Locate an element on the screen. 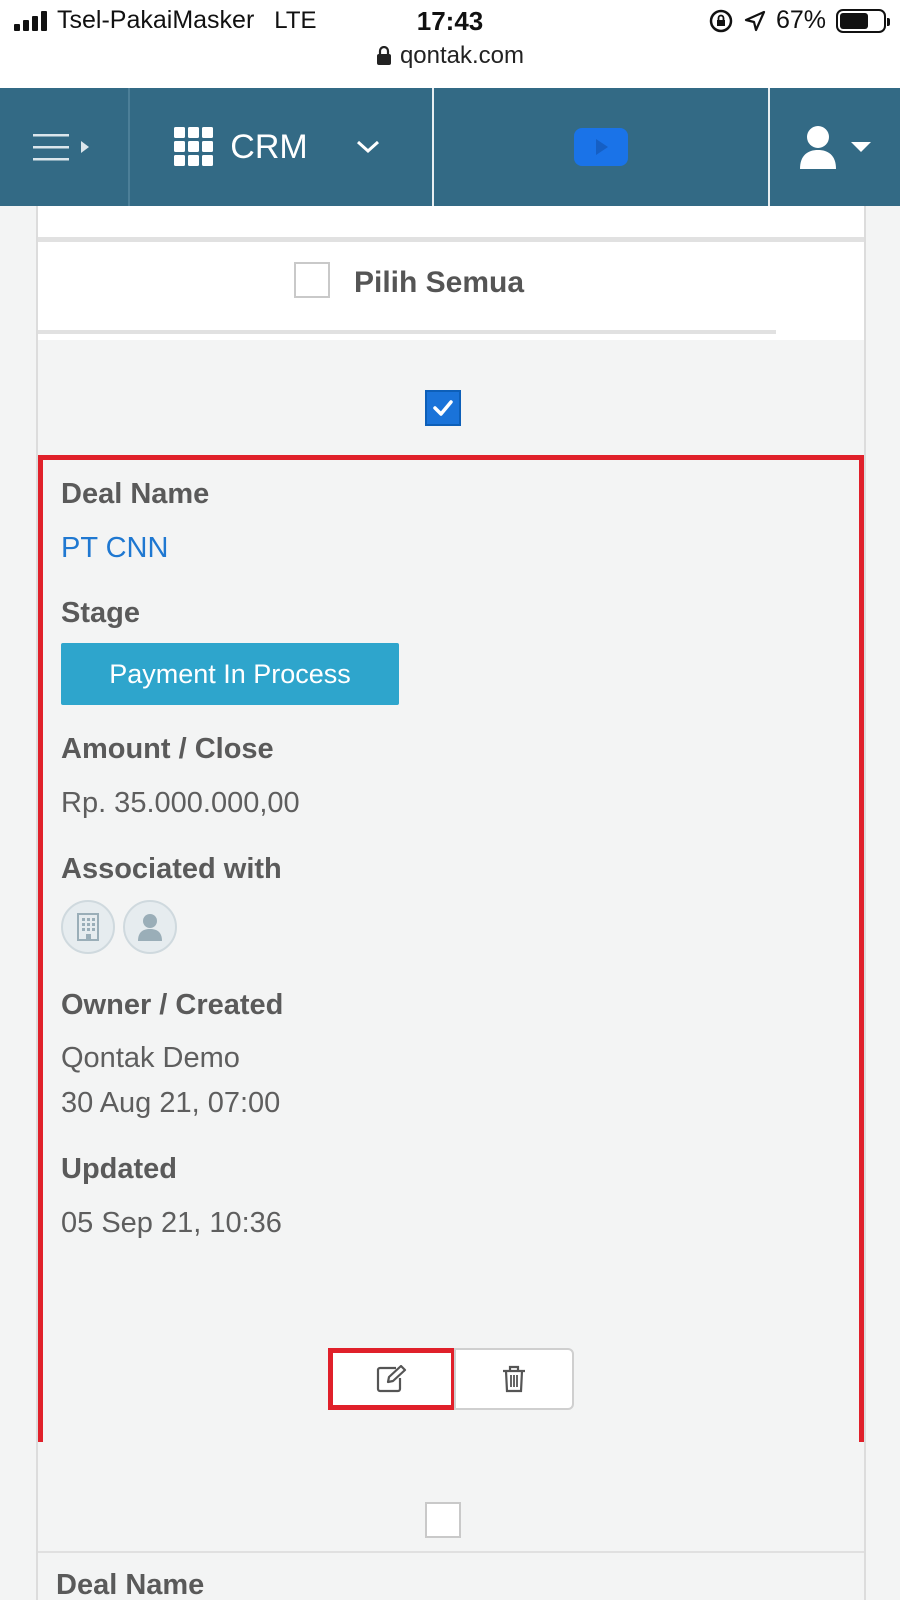  trash-icon is located at coordinates (514, 1379).